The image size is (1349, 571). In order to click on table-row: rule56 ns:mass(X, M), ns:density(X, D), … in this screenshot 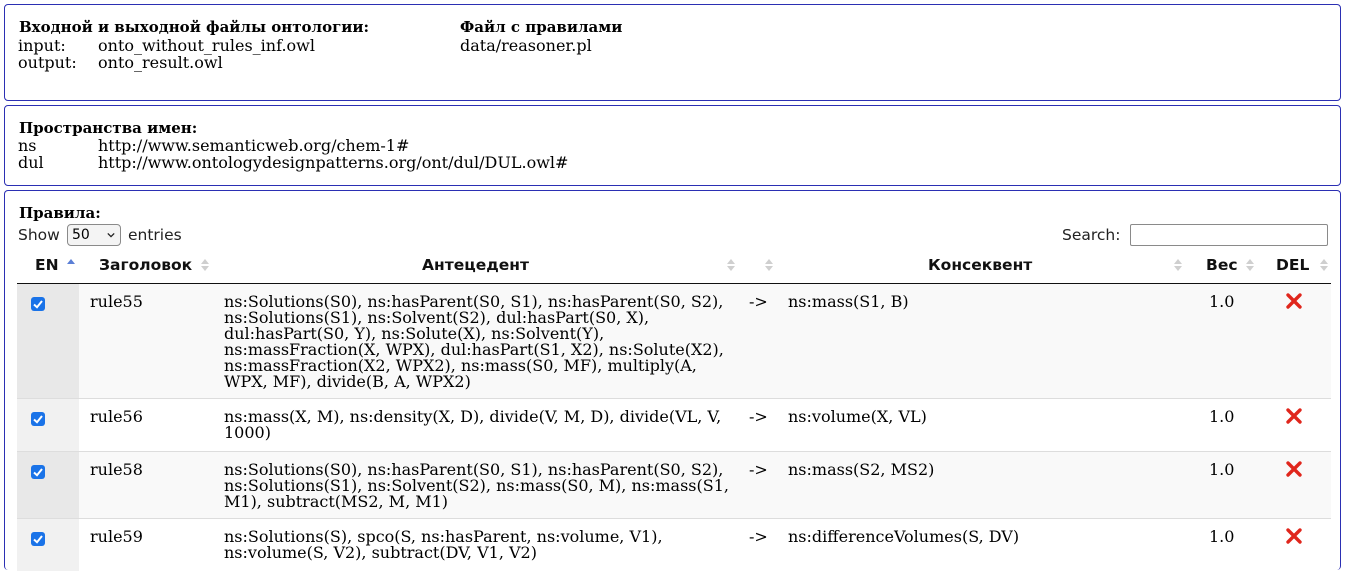, I will do `click(674, 425)`.